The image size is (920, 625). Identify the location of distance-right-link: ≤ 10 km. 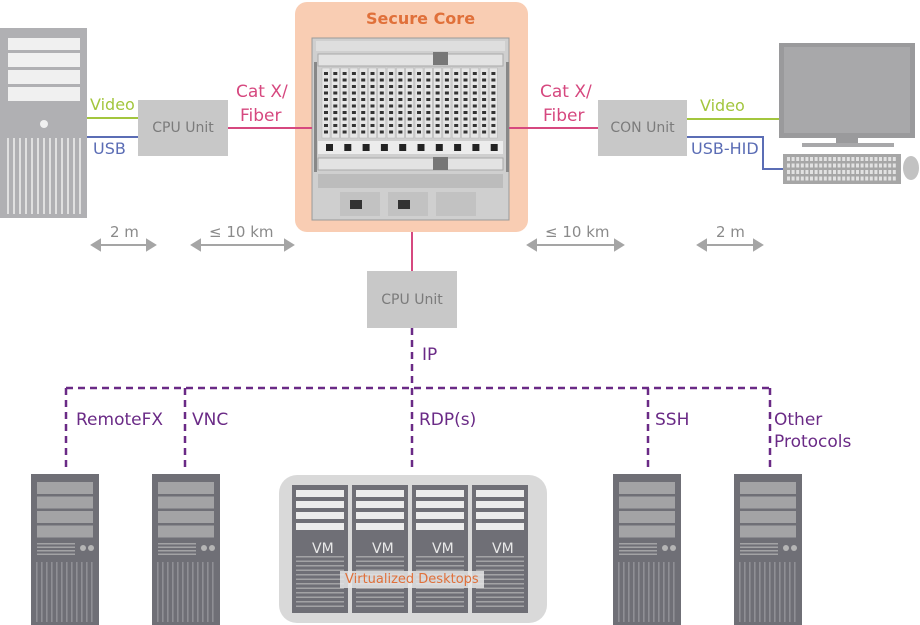
(577, 232).